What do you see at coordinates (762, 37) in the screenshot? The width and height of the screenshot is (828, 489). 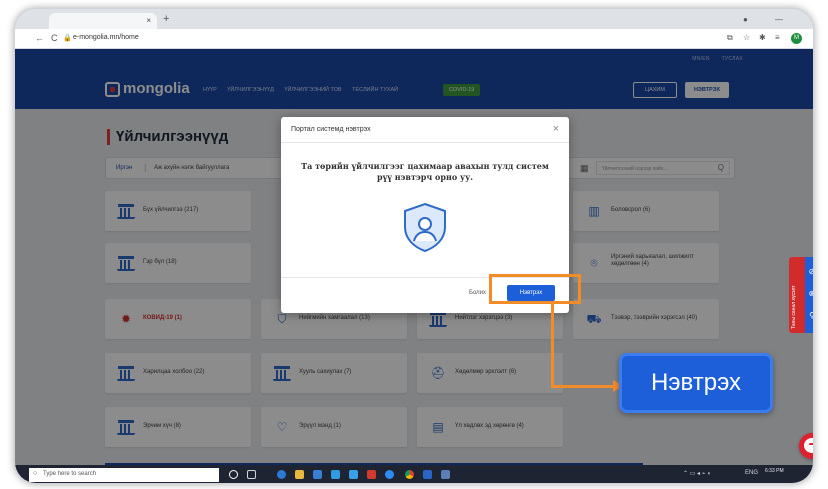 I see `puzzle-icon: ✱` at bounding box center [762, 37].